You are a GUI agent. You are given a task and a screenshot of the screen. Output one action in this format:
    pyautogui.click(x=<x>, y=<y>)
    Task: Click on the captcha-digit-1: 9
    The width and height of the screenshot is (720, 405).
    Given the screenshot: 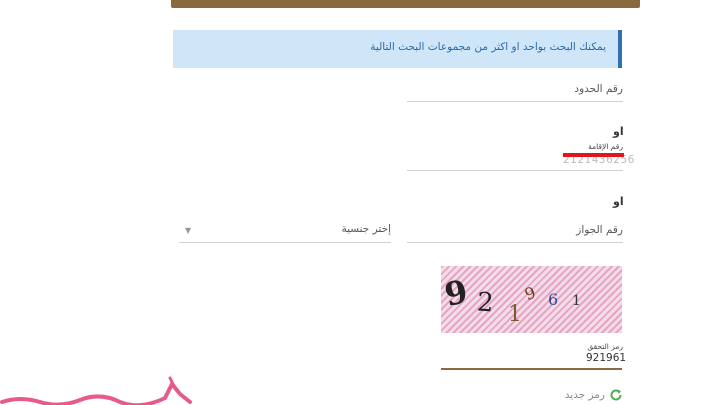 What is the action you would take?
    pyautogui.click(x=456, y=293)
    